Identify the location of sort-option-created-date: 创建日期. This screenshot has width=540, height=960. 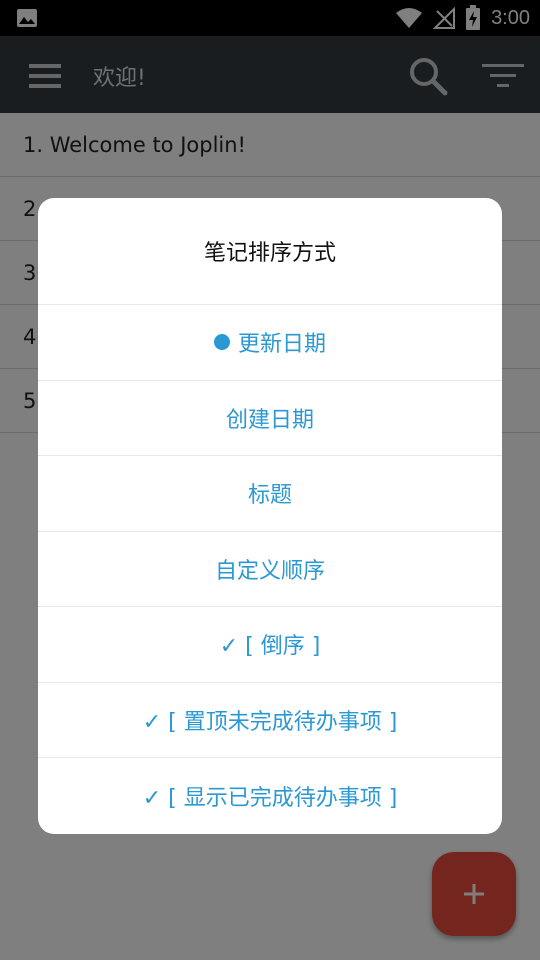
(270, 418).